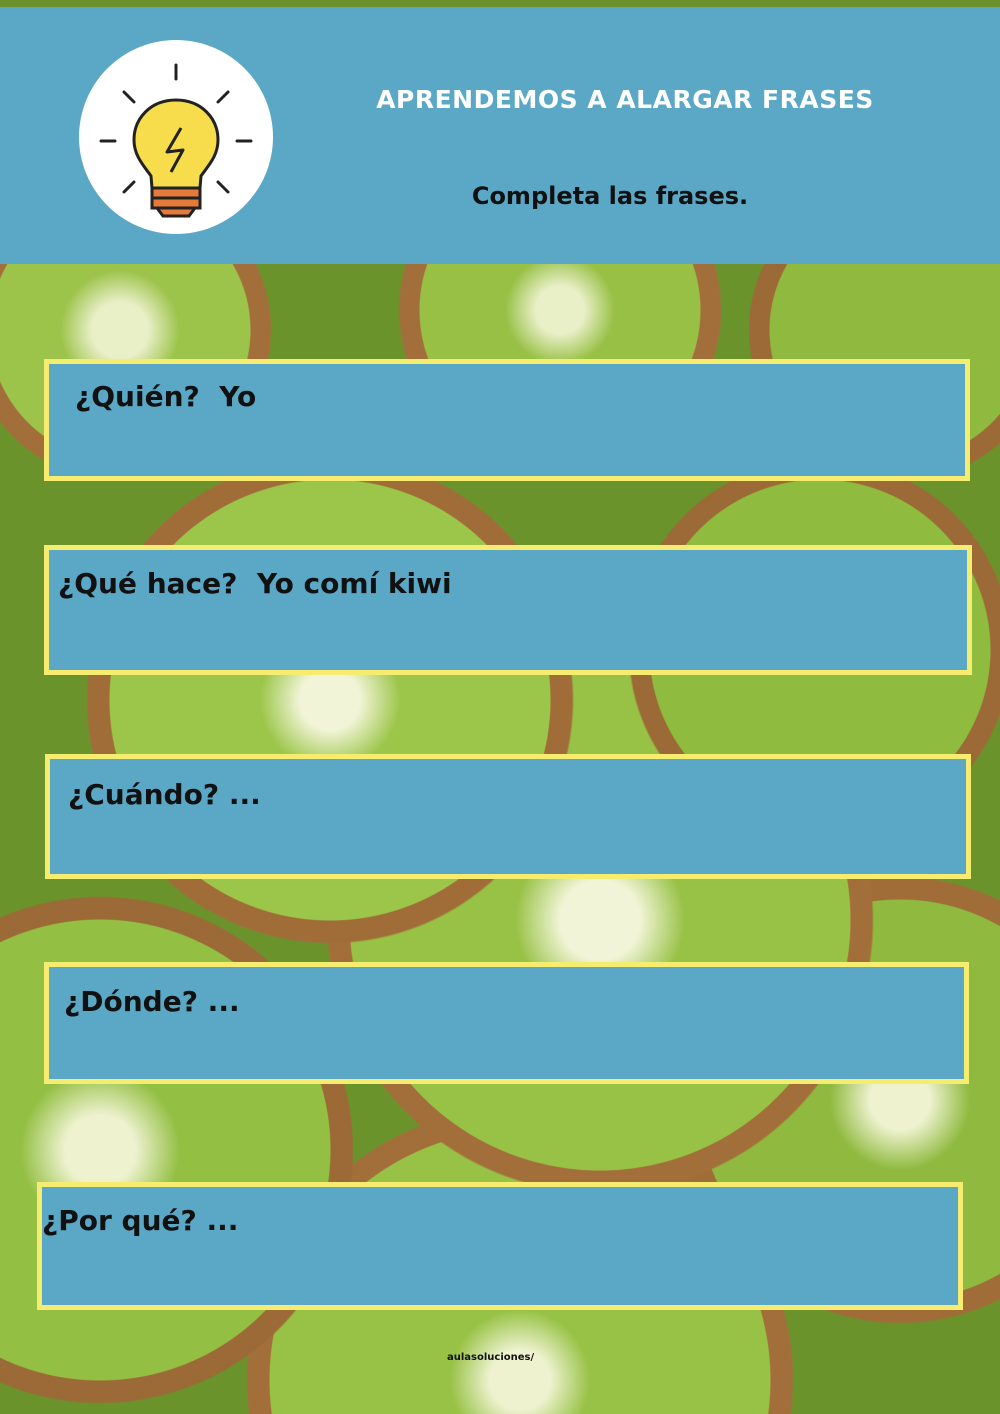 The height and width of the screenshot is (1414, 1000). What do you see at coordinates (491, 1357) in the screenshot?
I see `footer-credit: aulasoluciones/` at bounding box center [491, 1357].